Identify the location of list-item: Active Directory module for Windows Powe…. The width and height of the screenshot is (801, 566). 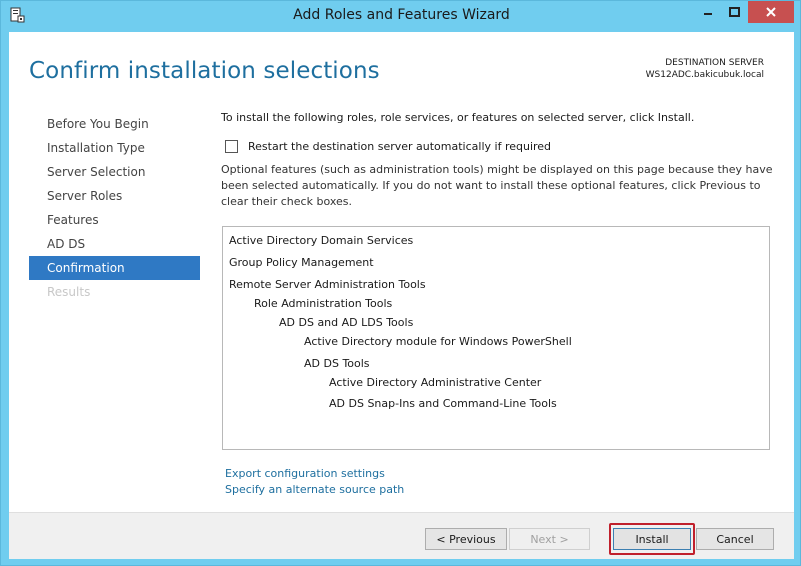
(438, 341).